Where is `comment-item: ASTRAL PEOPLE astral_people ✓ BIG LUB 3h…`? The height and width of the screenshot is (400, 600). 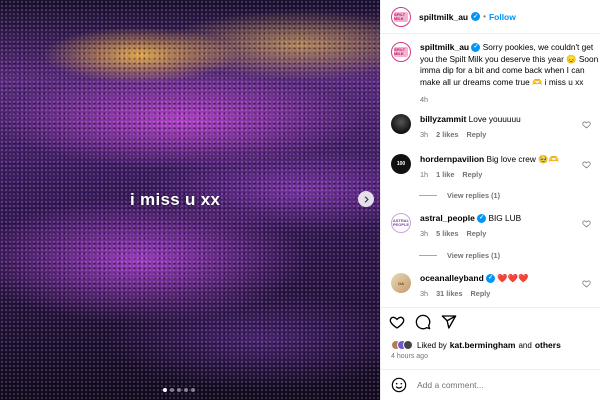
comment-item: ASTRAL PEOPLE astral_people ✓ BIG LUB 3h… is located at coordinates (495, 226).